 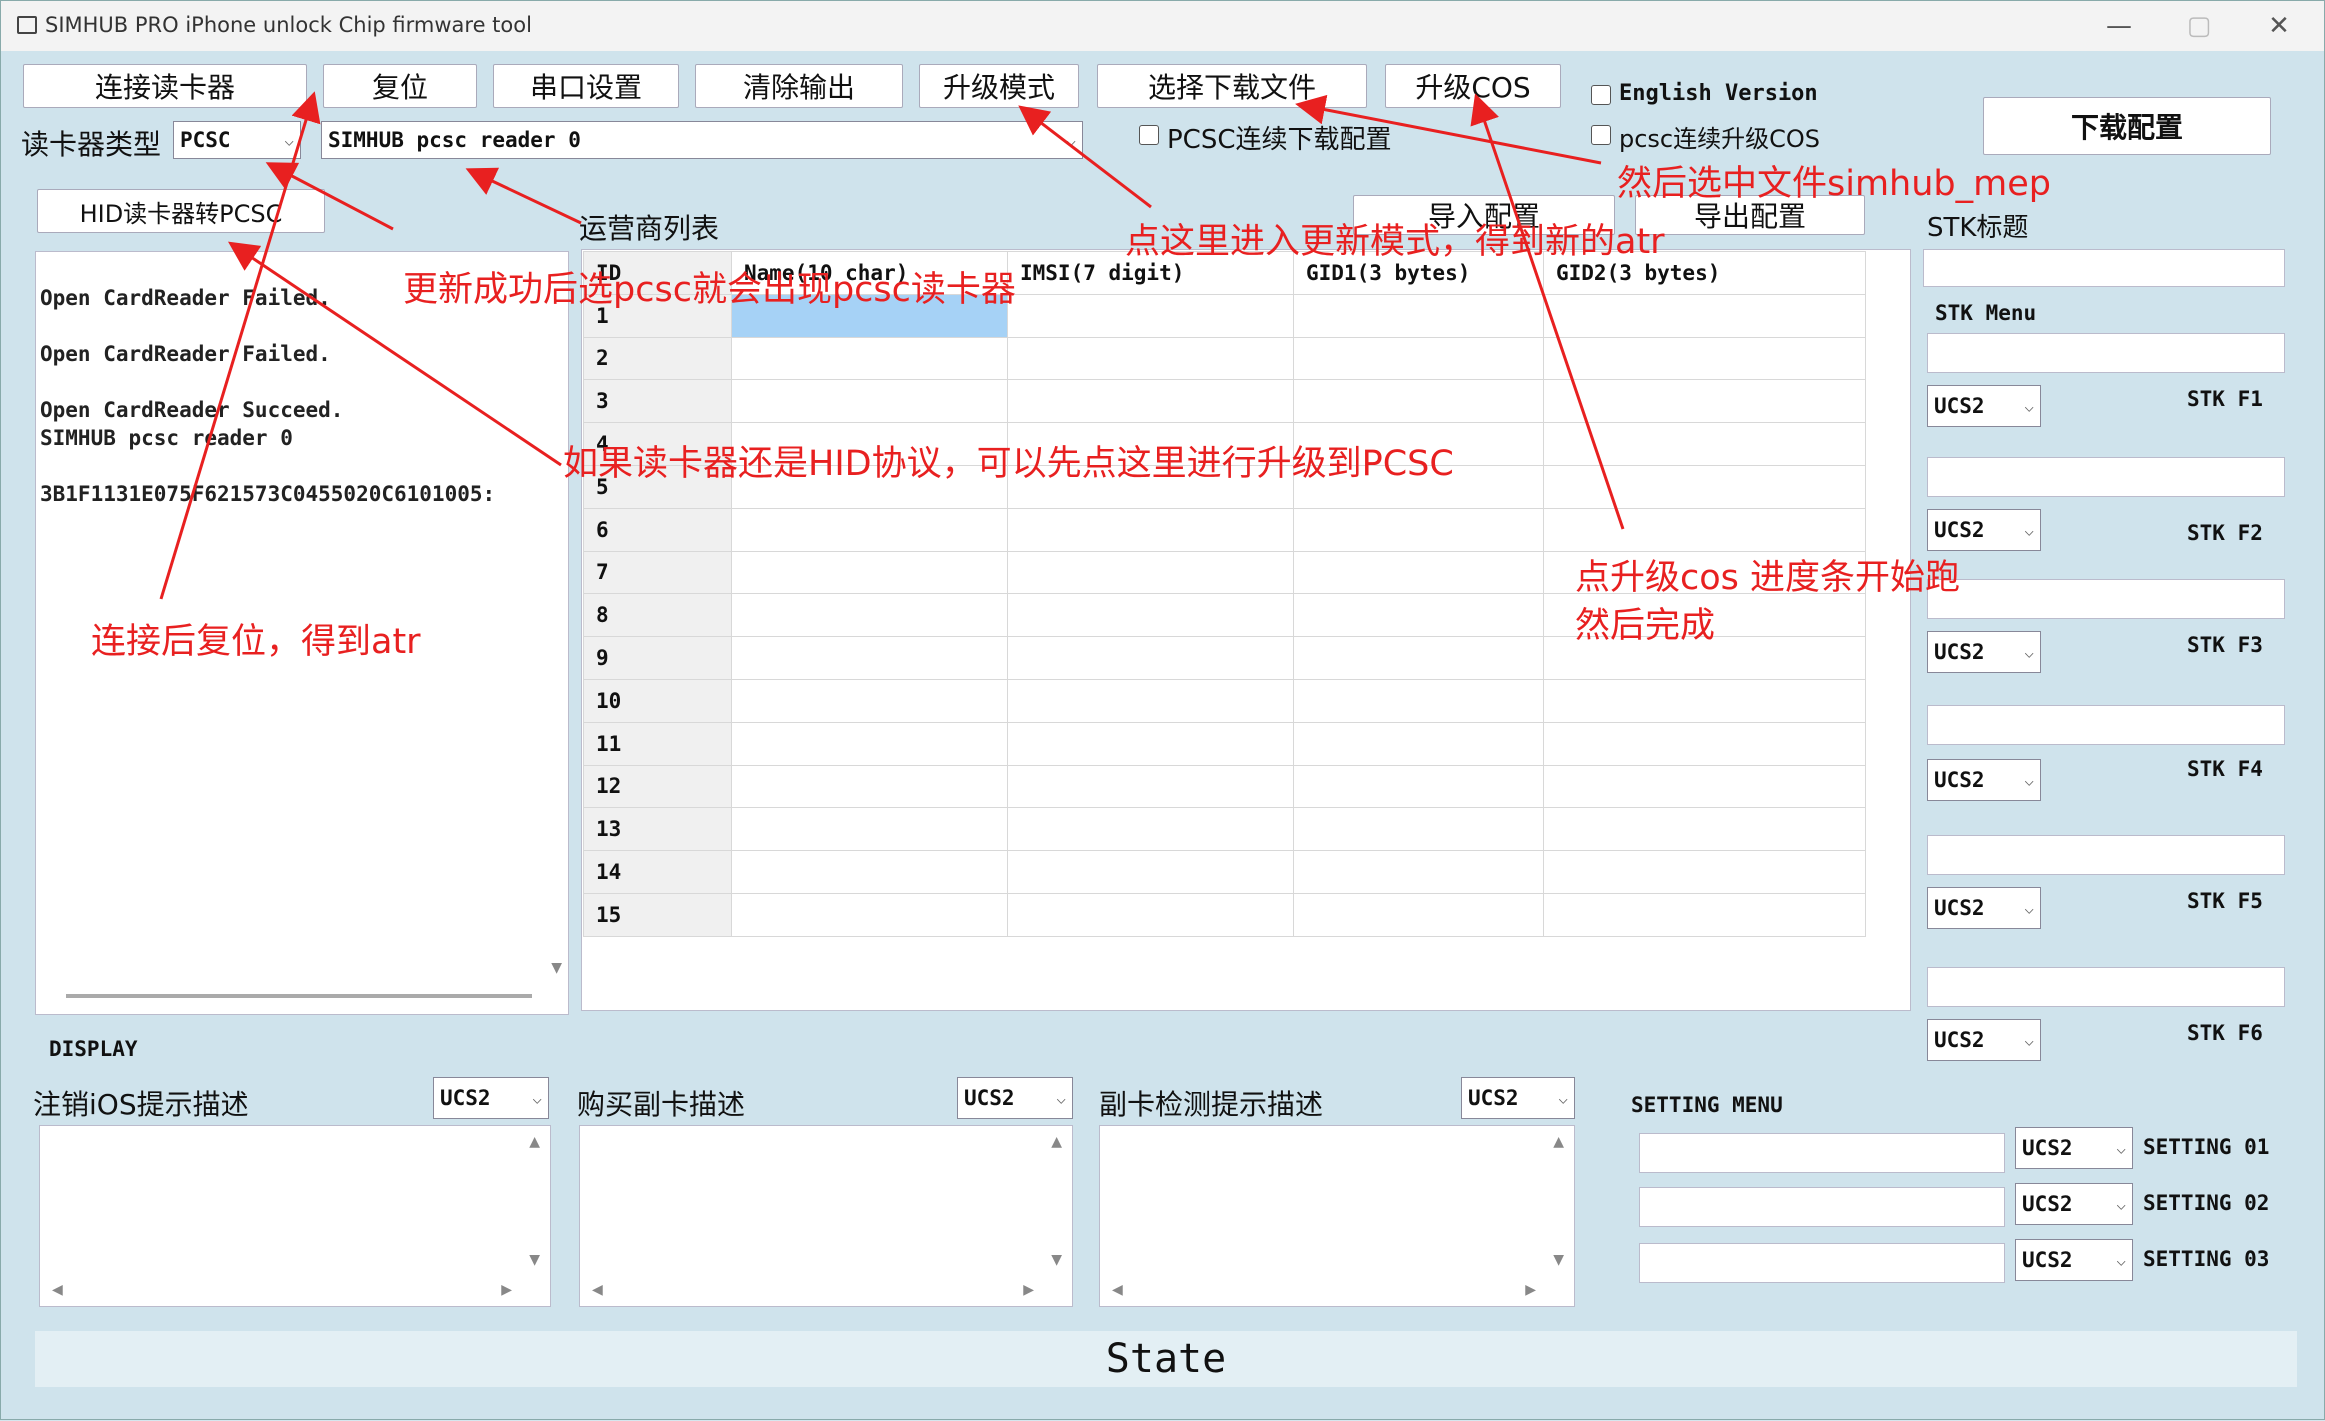 What do you see at coordinates (1834, 184) in the screenshot?
I see `annotation-select-file: 然后选中文件simhub_mep` at bounding box center [1834, 184].